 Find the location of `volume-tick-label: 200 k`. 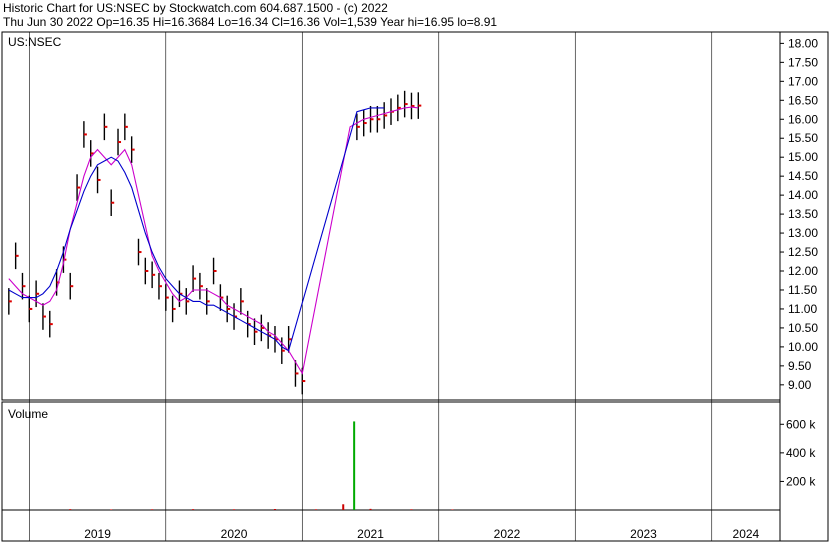

volume-tick-label: 200 k is located at coordinates (801, 481).